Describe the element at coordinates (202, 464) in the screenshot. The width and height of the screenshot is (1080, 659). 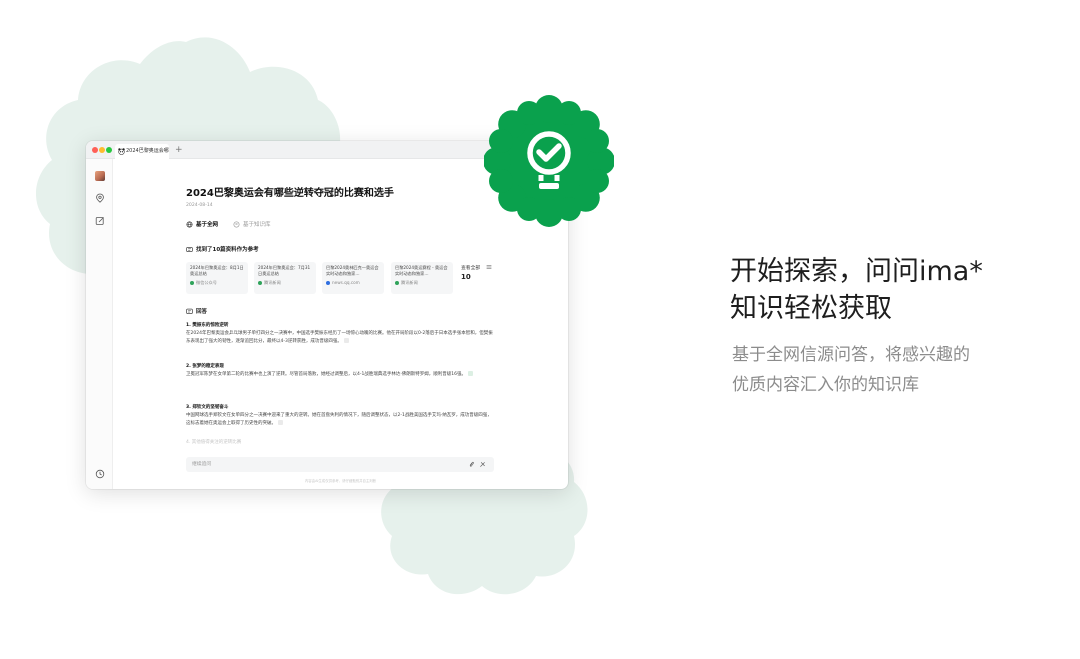
I see `follow-up-placeholder: 继续追问` at that location.